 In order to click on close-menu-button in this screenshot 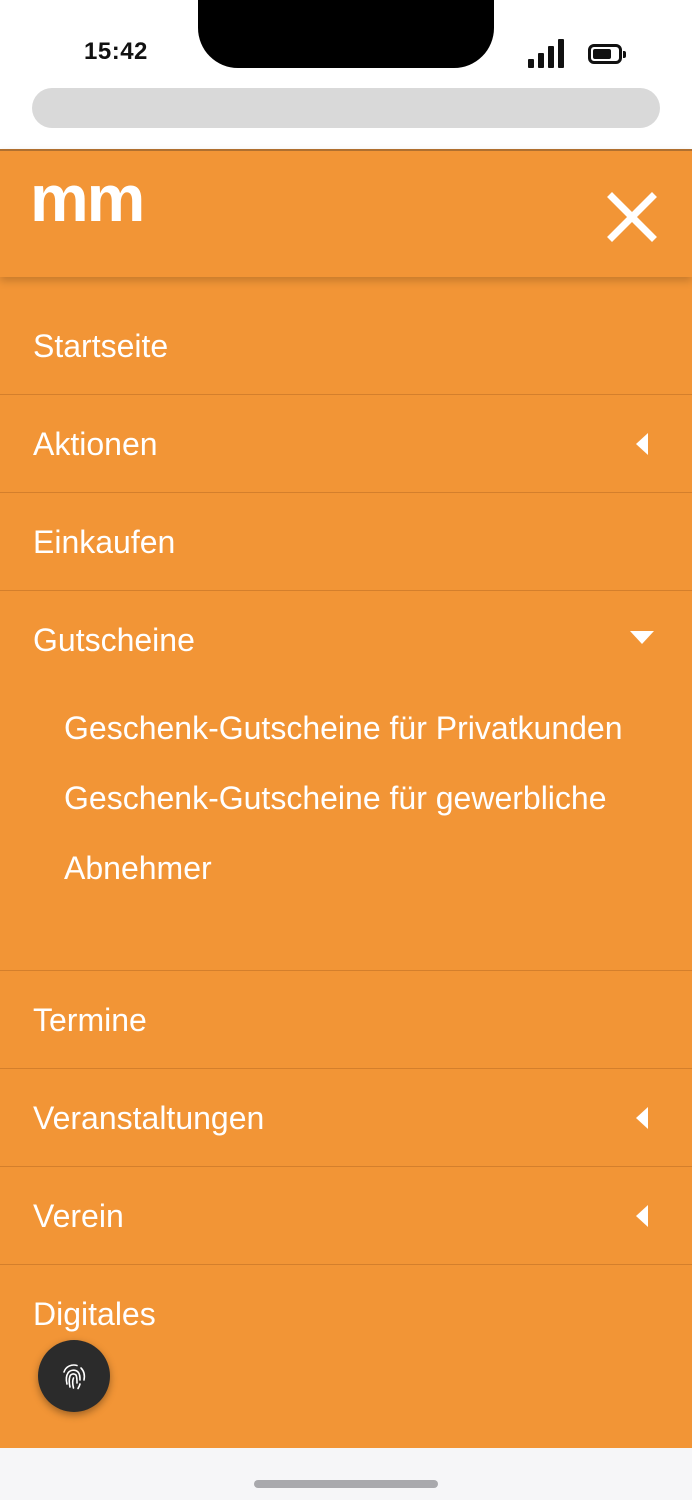, I will do `click(632, 217)`.